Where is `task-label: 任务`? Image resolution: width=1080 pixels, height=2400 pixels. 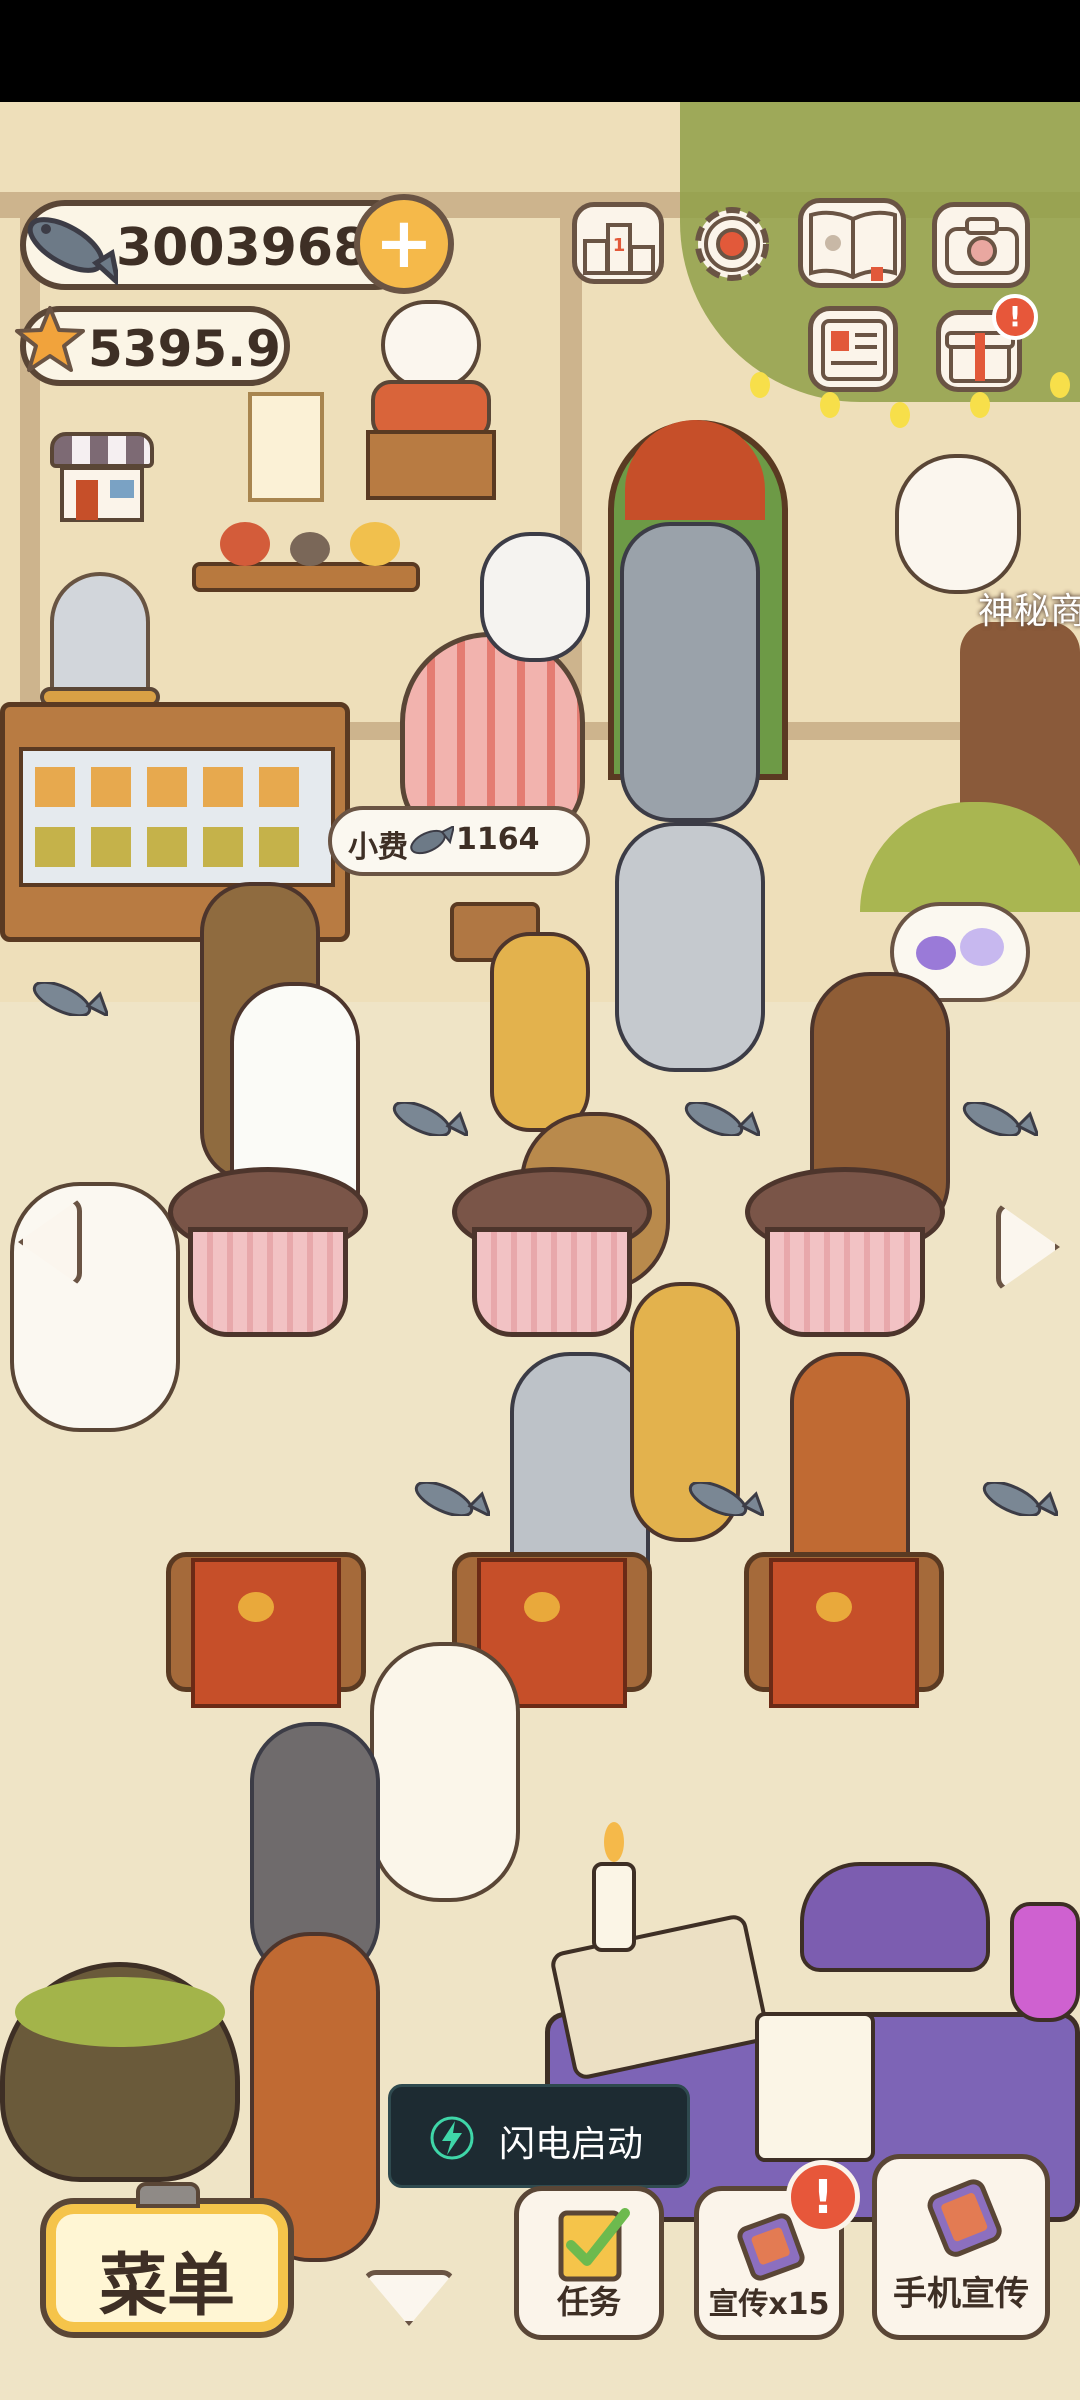 task-label: 任务 is located at coordinates (588, 2302).